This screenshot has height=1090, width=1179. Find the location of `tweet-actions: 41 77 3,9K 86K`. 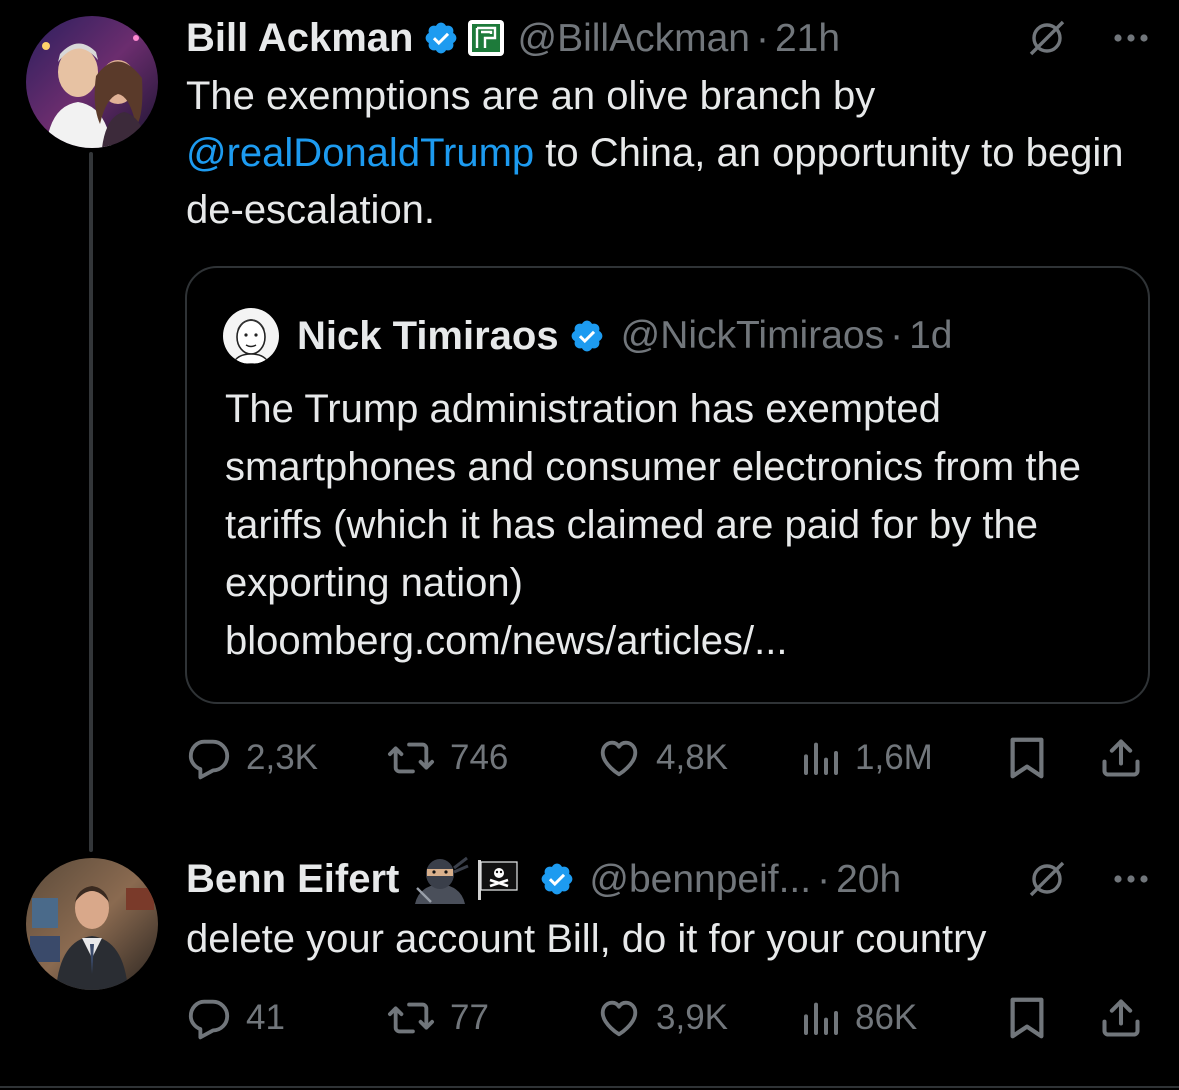

tweet-actions: 41 77 3,9K 86K is located at coordinates (668, 1018).